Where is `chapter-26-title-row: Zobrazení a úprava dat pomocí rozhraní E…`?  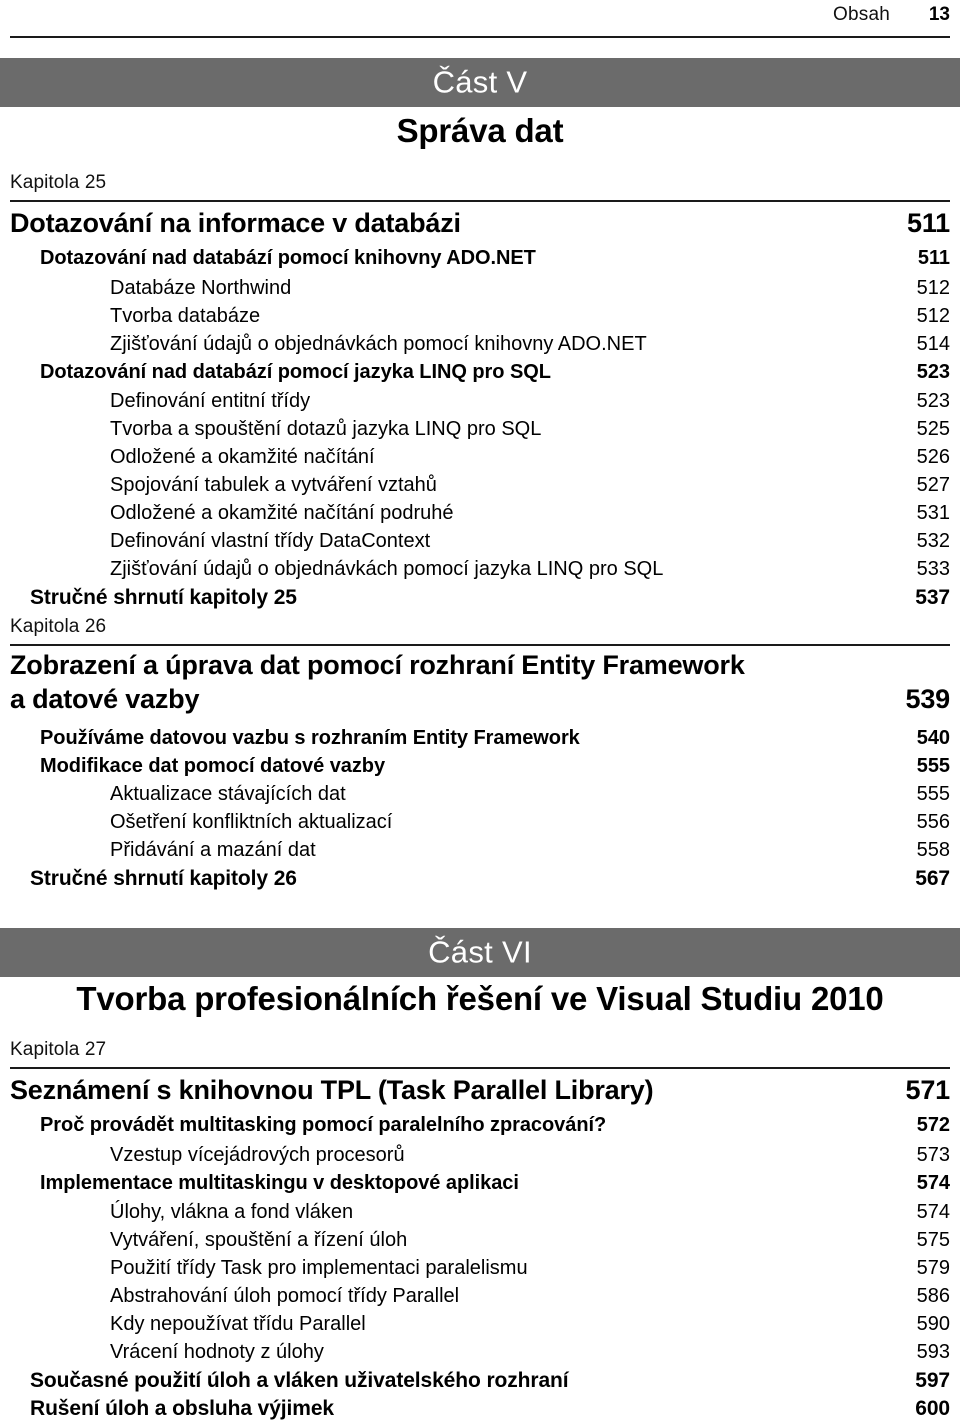 chapter-26-title-row: Zobrazení a úprava dat pomocí rozhraní E… is located at coordinates (480, 682).